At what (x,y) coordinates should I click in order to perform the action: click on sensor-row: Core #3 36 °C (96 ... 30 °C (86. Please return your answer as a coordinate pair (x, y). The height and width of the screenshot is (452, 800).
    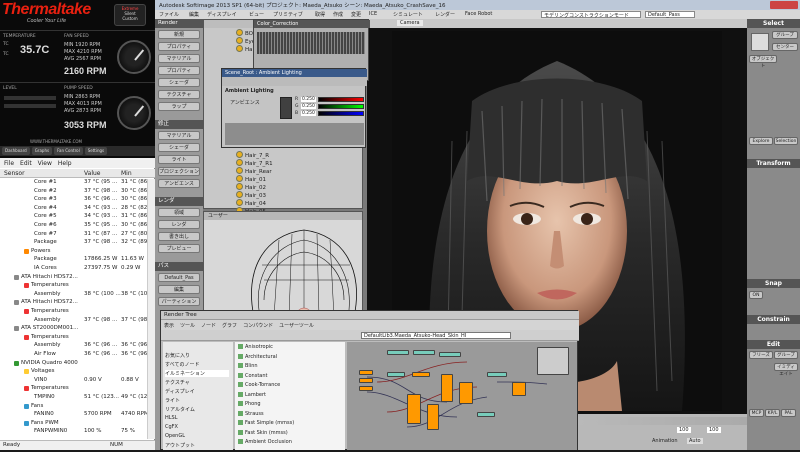
    Looking at the image, I should click on (77, 200).